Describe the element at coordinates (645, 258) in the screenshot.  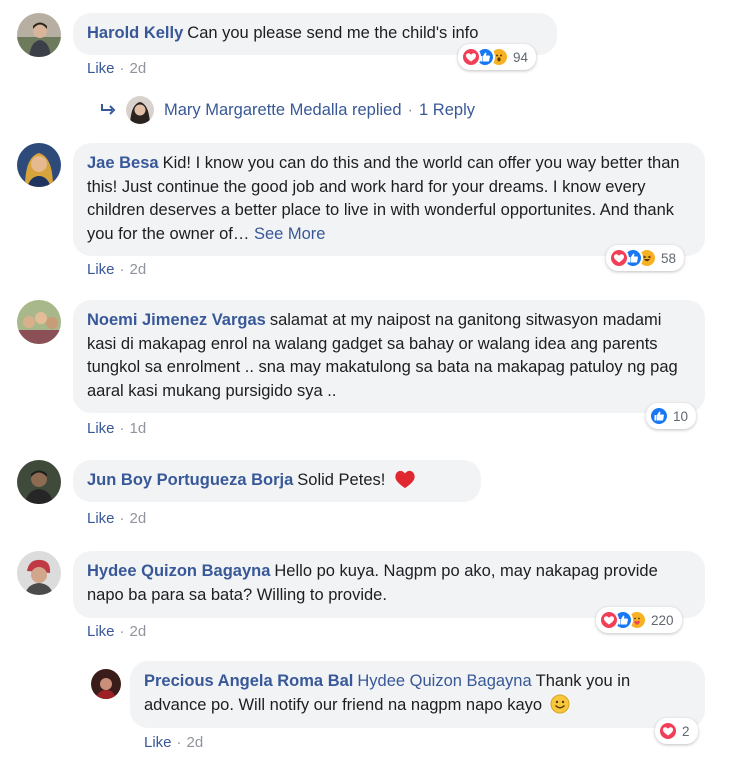
I see `reaction-summary: 58` at that location.